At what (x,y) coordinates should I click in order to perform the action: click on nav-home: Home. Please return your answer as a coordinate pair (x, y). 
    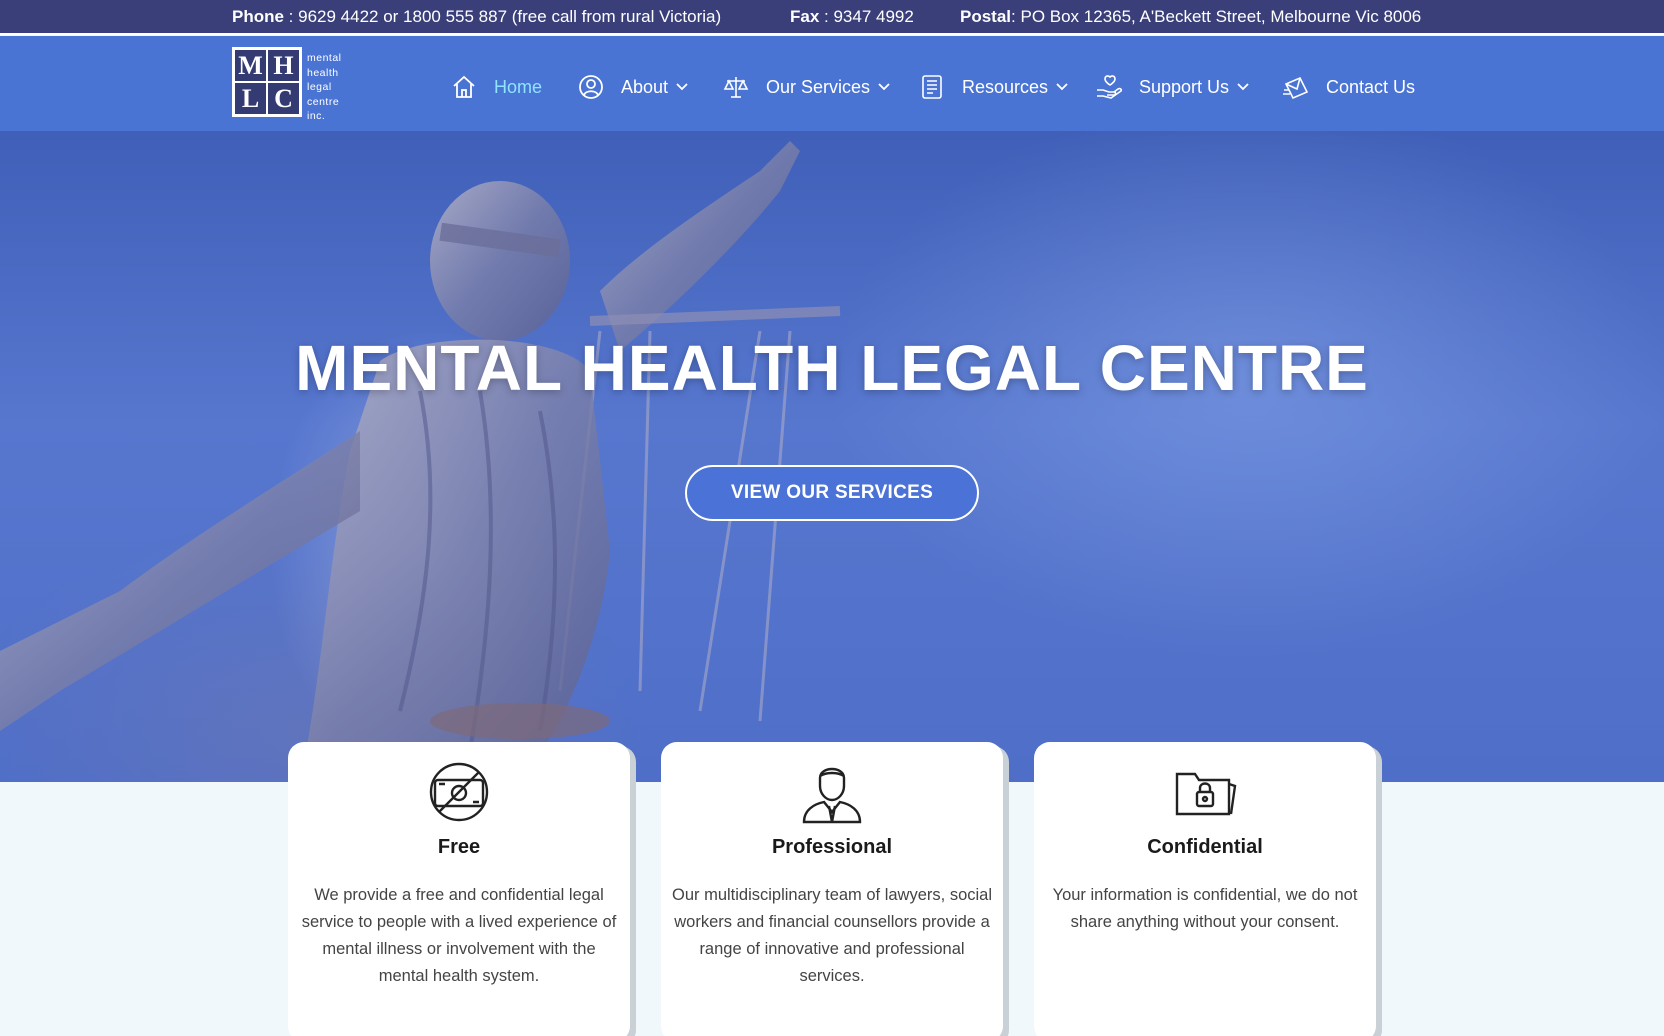
    Looking at the image, I should click on (496, 87).